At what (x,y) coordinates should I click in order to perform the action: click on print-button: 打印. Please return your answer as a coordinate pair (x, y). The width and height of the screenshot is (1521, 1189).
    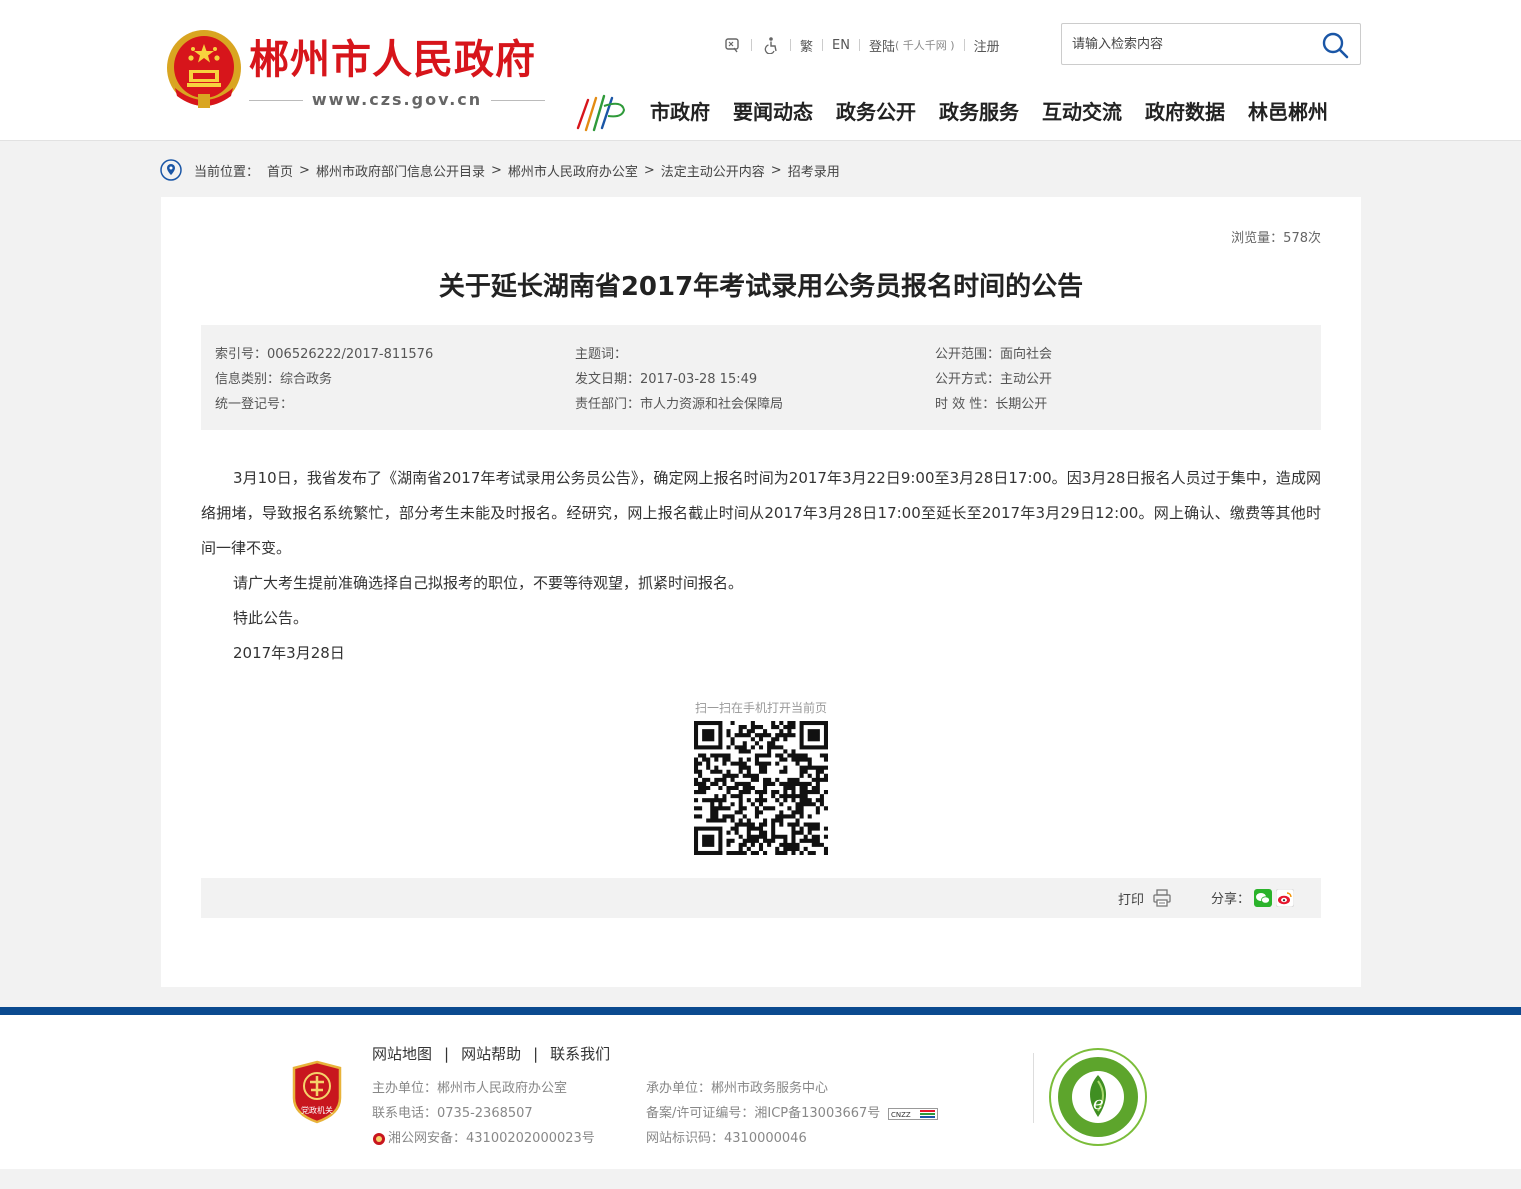
    Looking at the image, I should click on (1145, 898).